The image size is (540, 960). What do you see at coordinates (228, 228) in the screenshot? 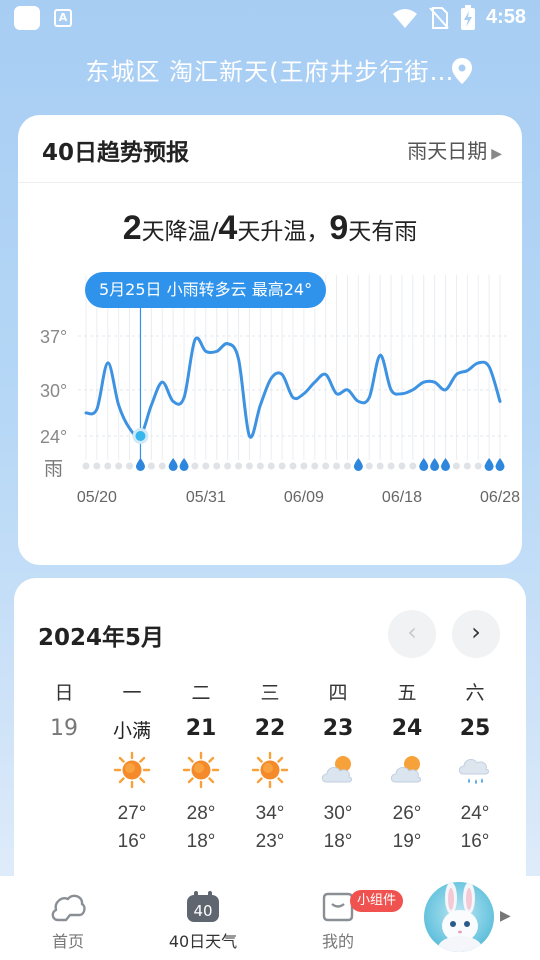
I see `warming-days: 4` at bounding box center [228, 228].